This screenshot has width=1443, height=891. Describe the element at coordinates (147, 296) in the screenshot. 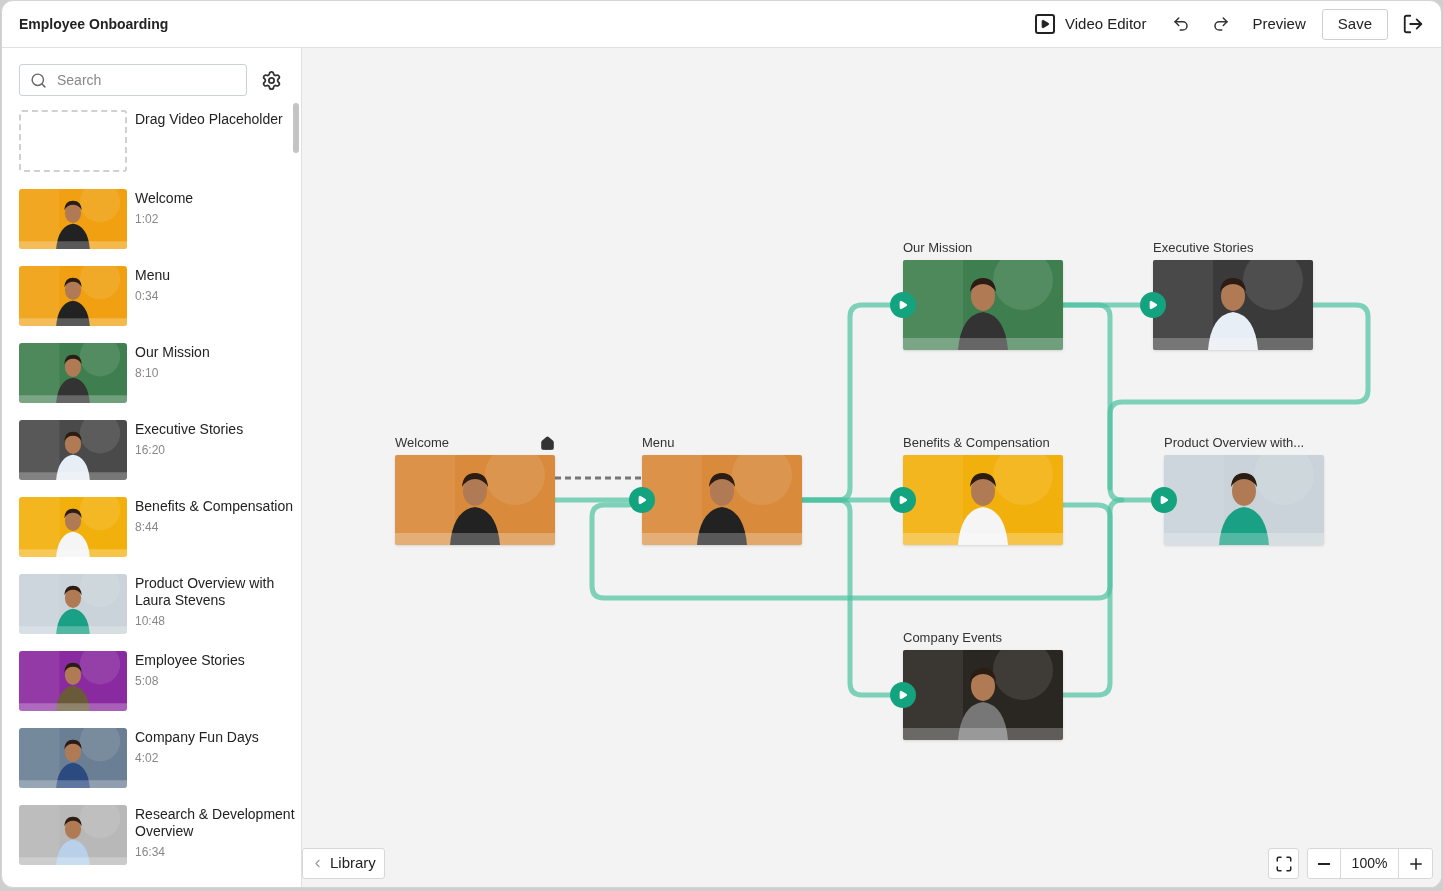

I see `video-duration: 0:34` at that location.